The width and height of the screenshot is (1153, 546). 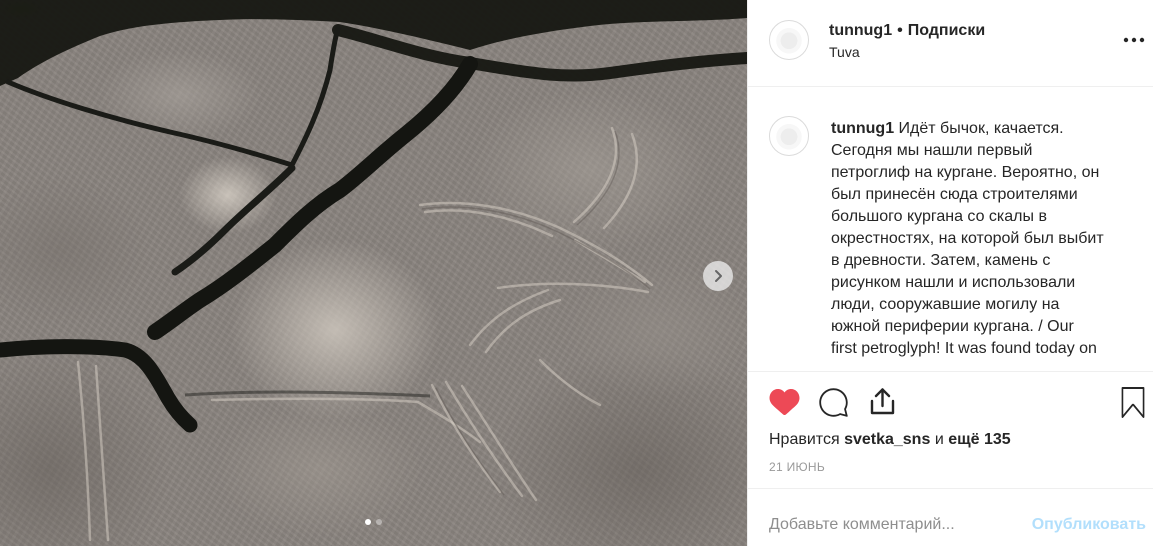 What do you see at coordinates (860, 30) in the screenshot?
I see `header-username: tunnug1` at bounding box center [860, 30].